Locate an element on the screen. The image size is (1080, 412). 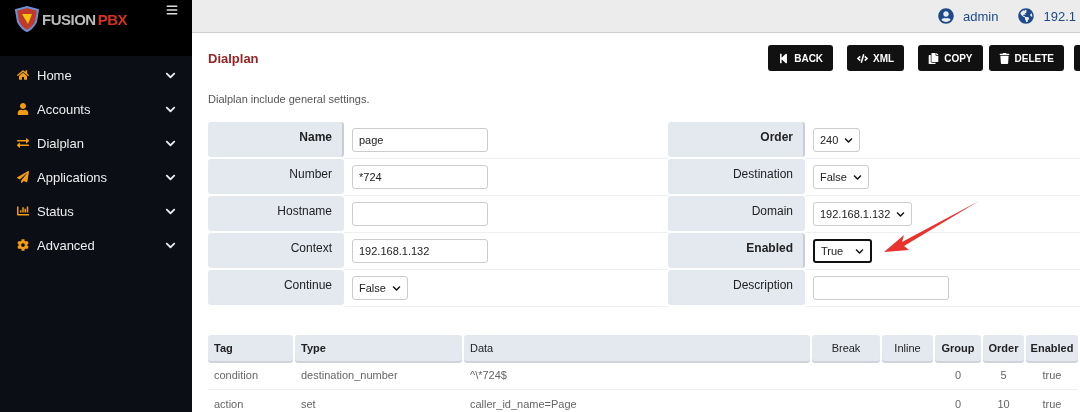
shield-logo-icon is located at coordinates (27, 19).